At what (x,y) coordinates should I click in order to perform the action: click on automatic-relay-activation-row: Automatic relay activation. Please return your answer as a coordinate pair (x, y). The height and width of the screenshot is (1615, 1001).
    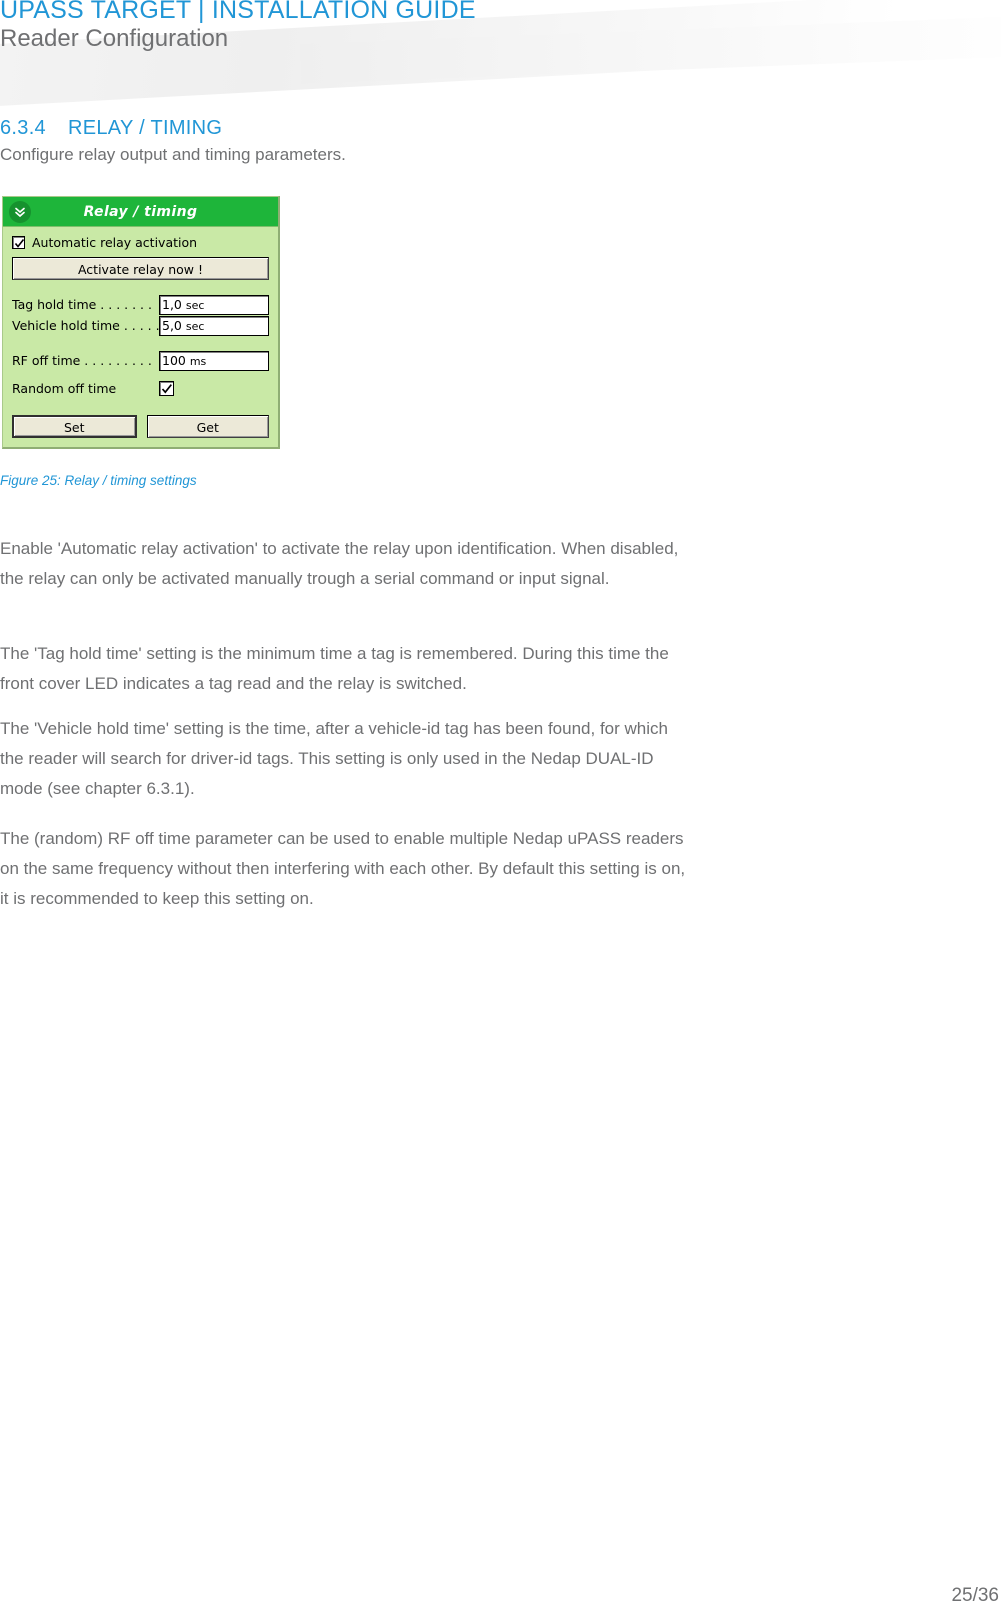
    Looking at the image, I should click on (140, 242).